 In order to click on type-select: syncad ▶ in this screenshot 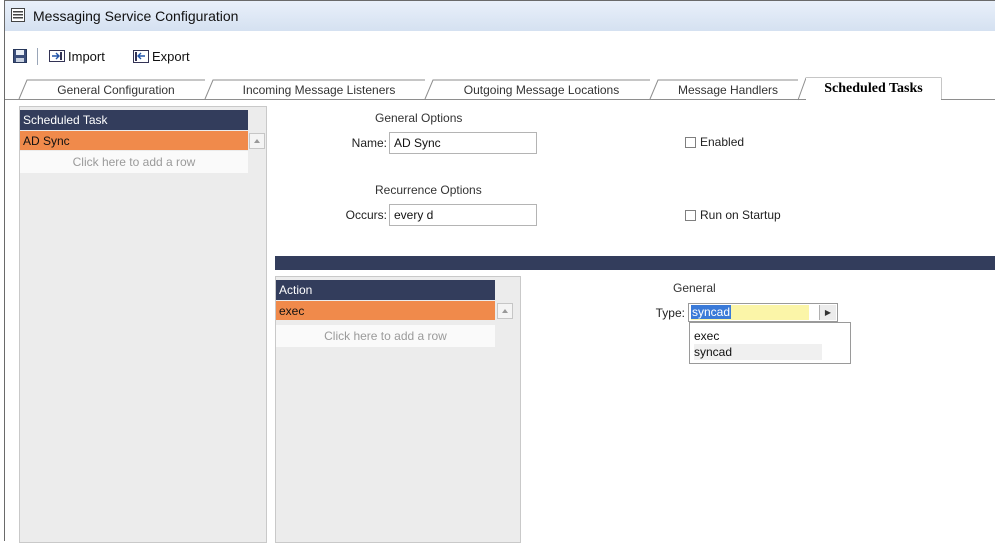, I will do `click(763, 312)`.